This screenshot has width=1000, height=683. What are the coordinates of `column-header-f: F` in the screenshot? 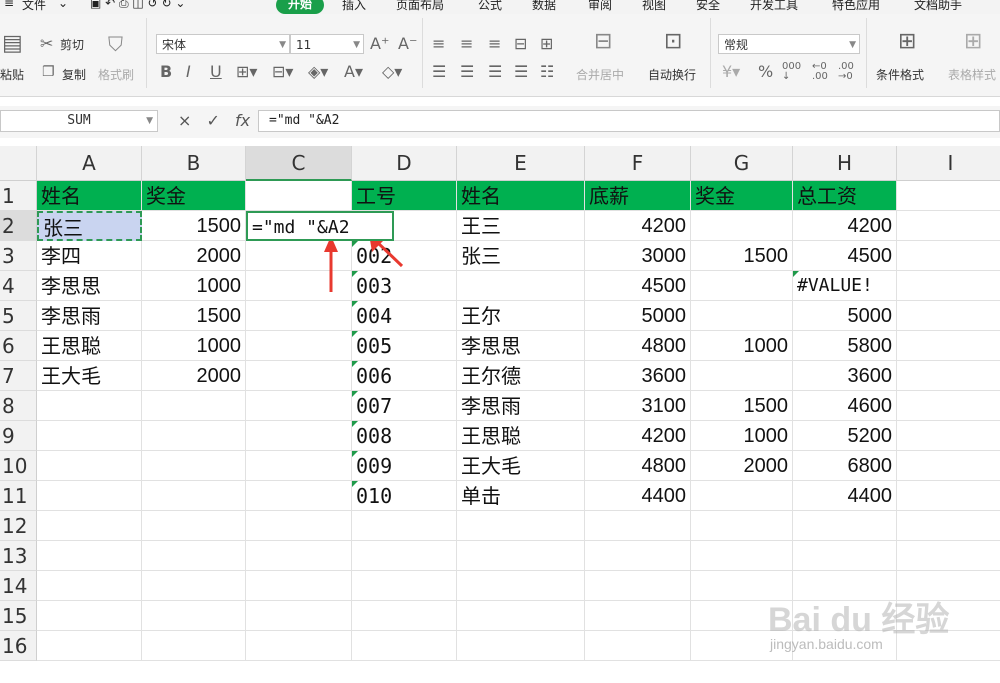 It's located at (638, 163).